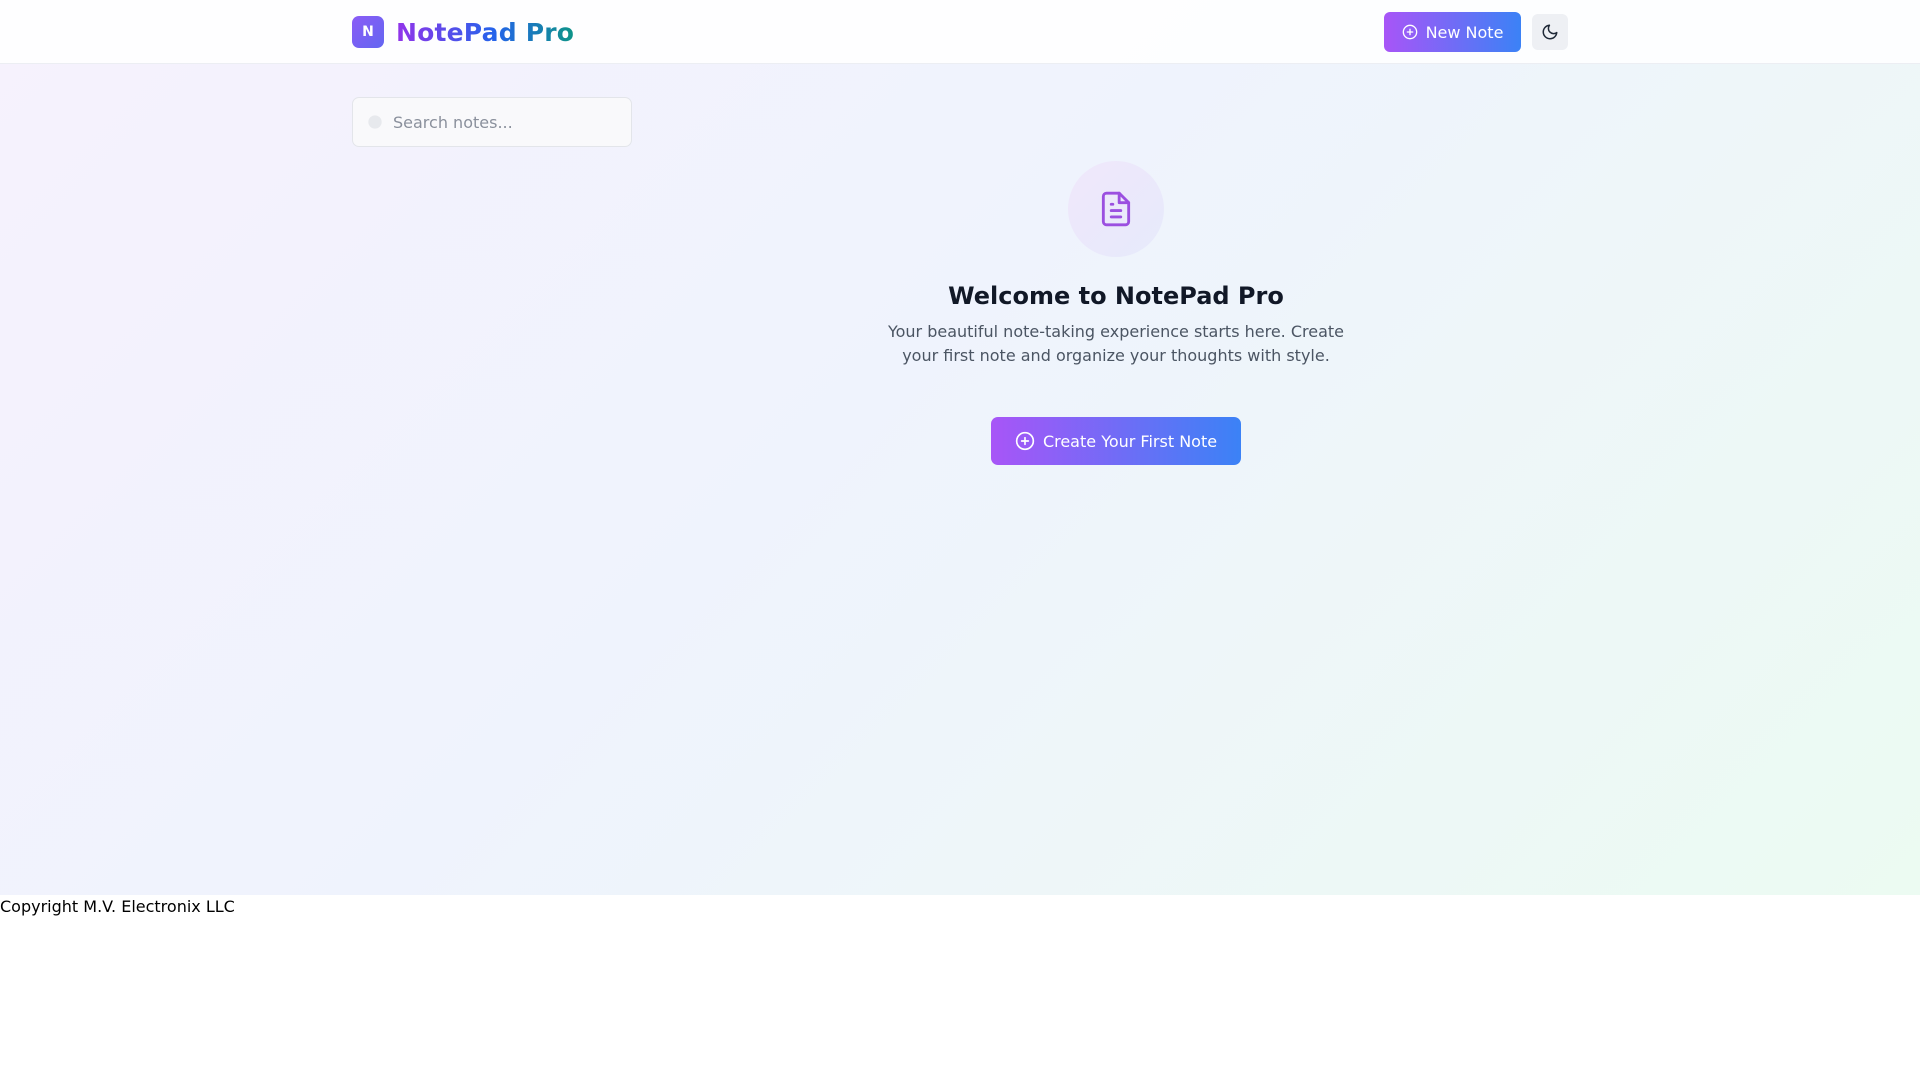  Describe the element at coordinates (375, 122) in the screenshot. I see `search-icon` at that location.